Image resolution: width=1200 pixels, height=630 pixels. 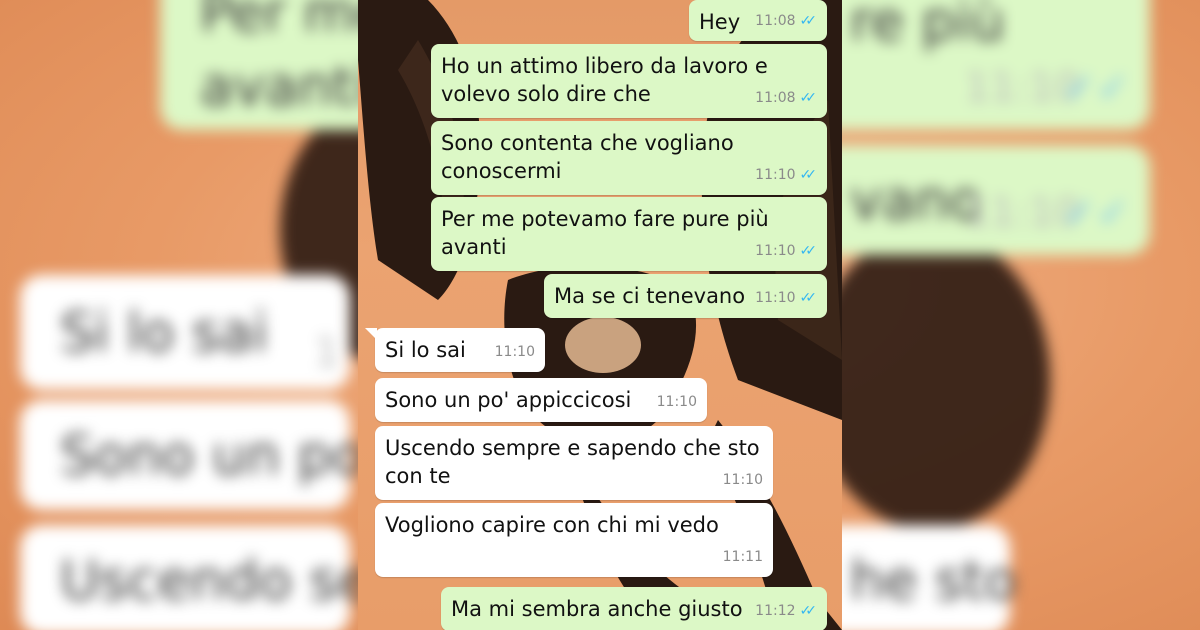 What do you see at coordinates (916, 200) in the screenshot?
I see `bg-bubble-3-text: vano` at bounding box center [916, 200].